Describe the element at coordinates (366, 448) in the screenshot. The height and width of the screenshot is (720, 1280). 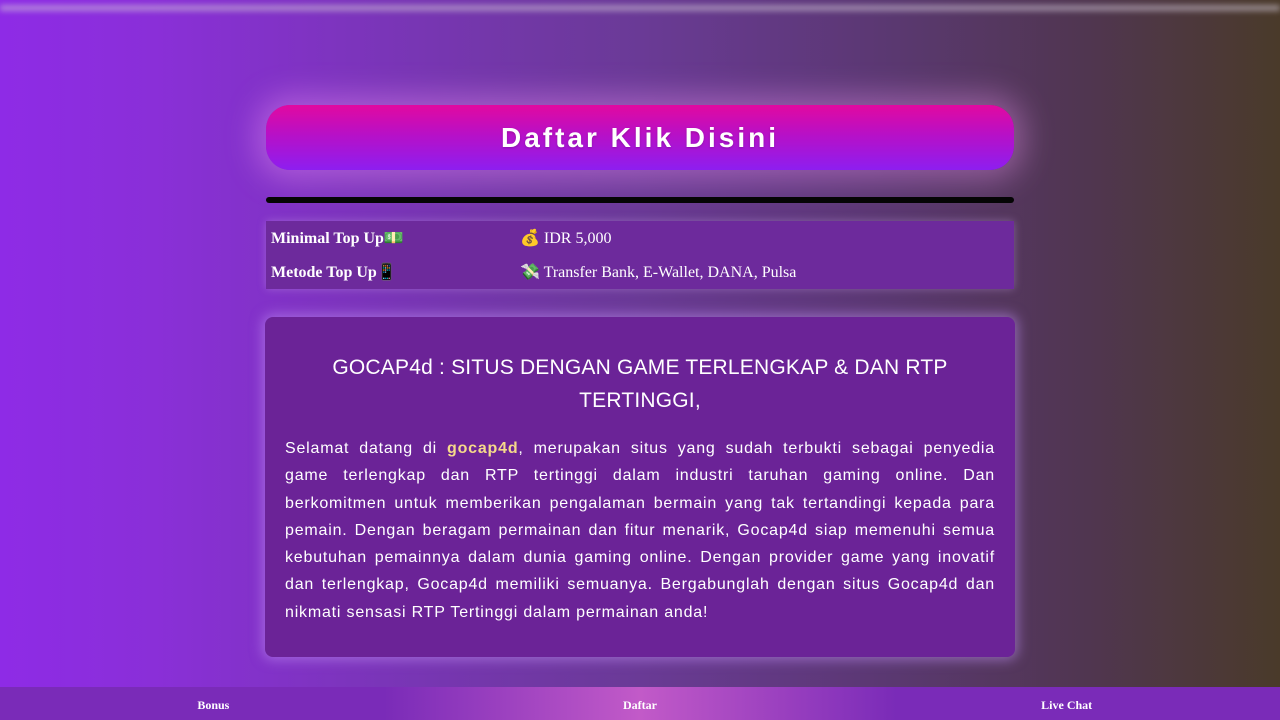
I see `content-intro: Selamat datang di` at that location.